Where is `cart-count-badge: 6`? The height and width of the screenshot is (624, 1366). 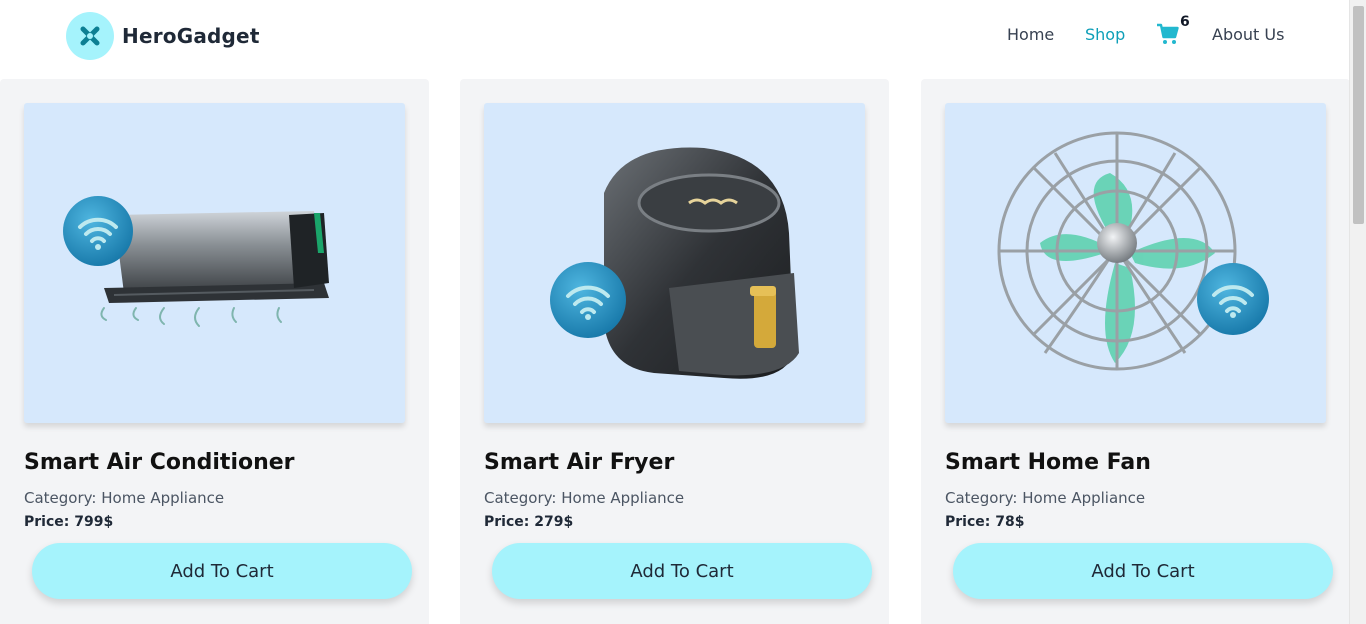 cart-count-badge: 6 is located at coordinates (1185, 22).